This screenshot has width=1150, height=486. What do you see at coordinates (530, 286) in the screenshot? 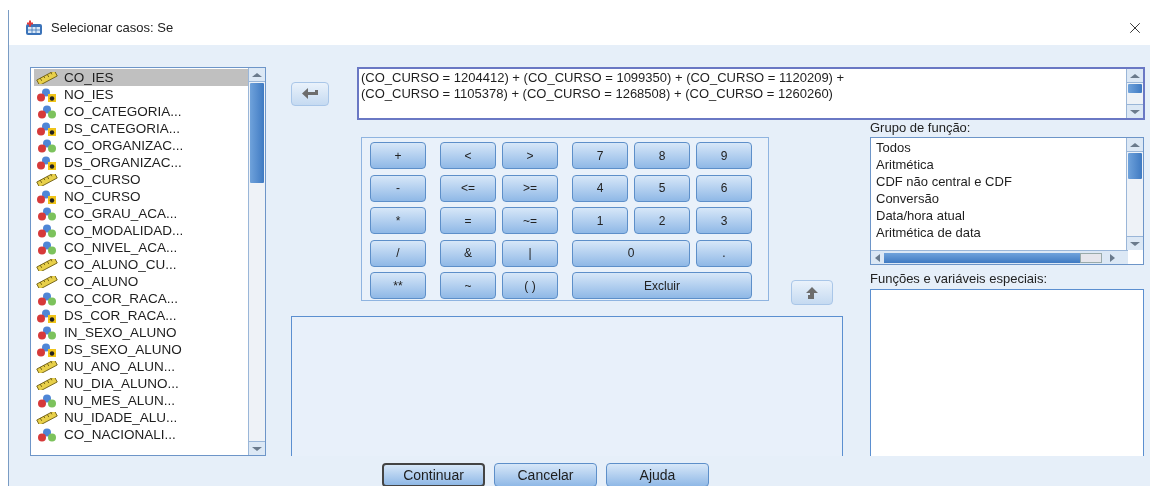
I see `keypad-key: ( )` at bounding box center [530, 286].